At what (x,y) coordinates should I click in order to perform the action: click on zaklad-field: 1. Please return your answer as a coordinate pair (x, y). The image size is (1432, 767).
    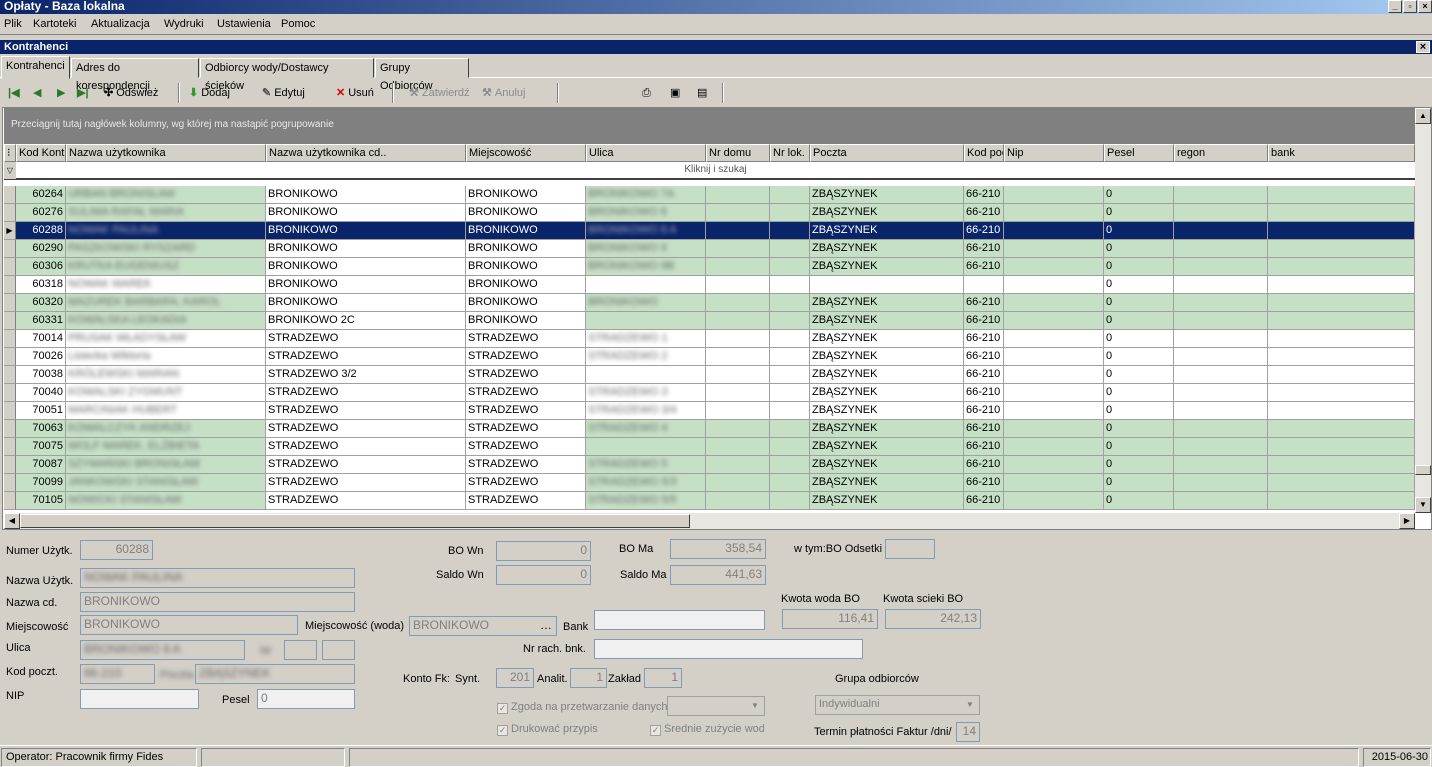
    Looking at the image, I should click on (663, 678).